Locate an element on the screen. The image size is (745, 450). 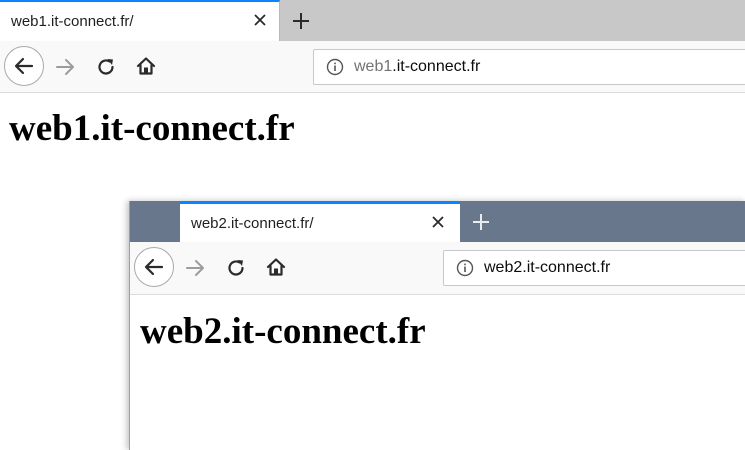
tab-web1: web1.it-connect.fr/ is located at coordinates (140, 20).